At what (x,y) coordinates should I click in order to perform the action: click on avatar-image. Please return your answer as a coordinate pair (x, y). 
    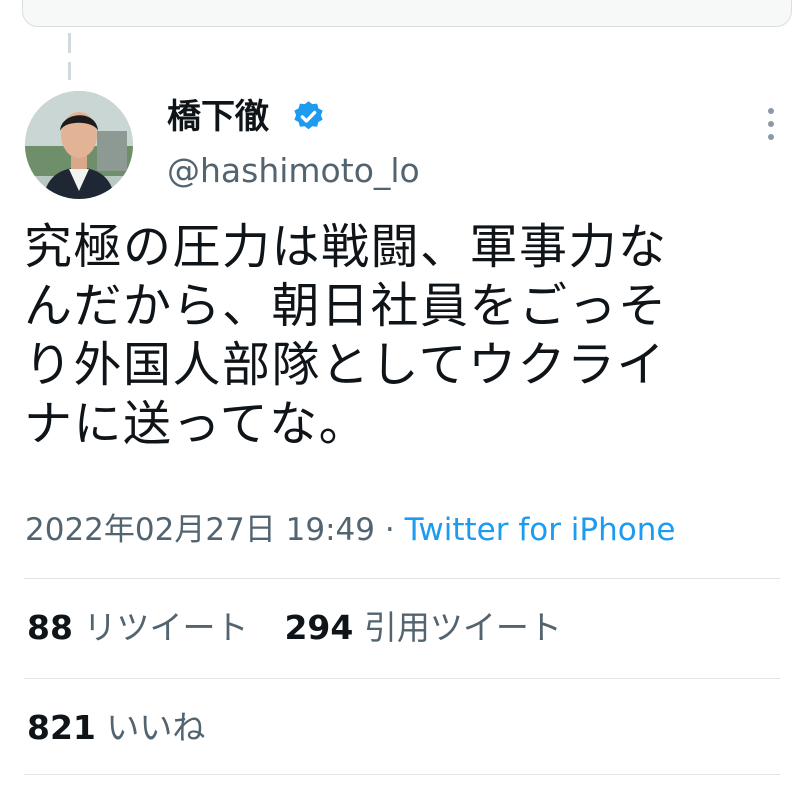
    Looking at the image, I should click on (79, 145).